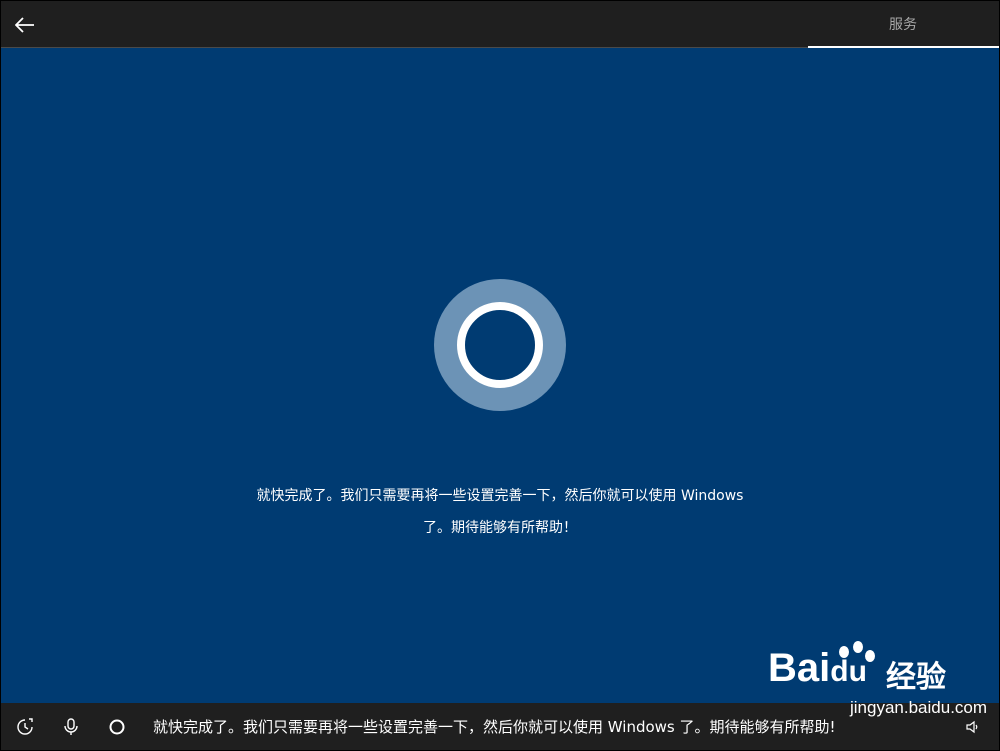 This screenshot has height=751, width=1000. I want to click on ease-of-access-button, so click(25, 727).